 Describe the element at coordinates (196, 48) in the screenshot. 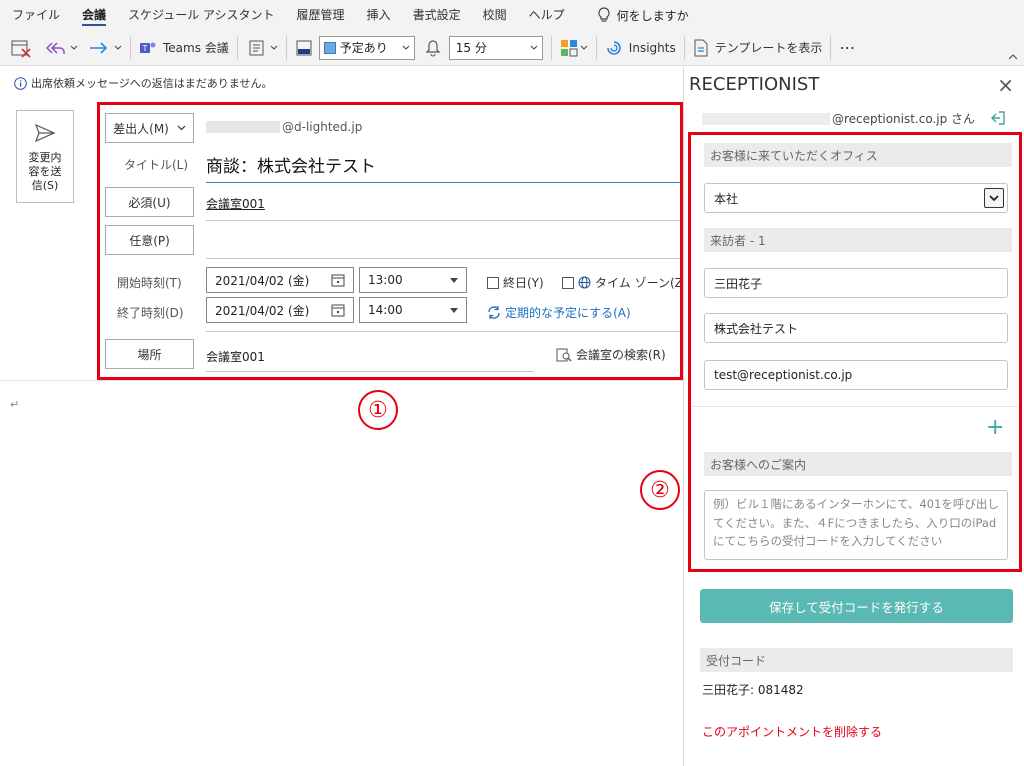

I see `teams-label: Teams 会議` at that location.